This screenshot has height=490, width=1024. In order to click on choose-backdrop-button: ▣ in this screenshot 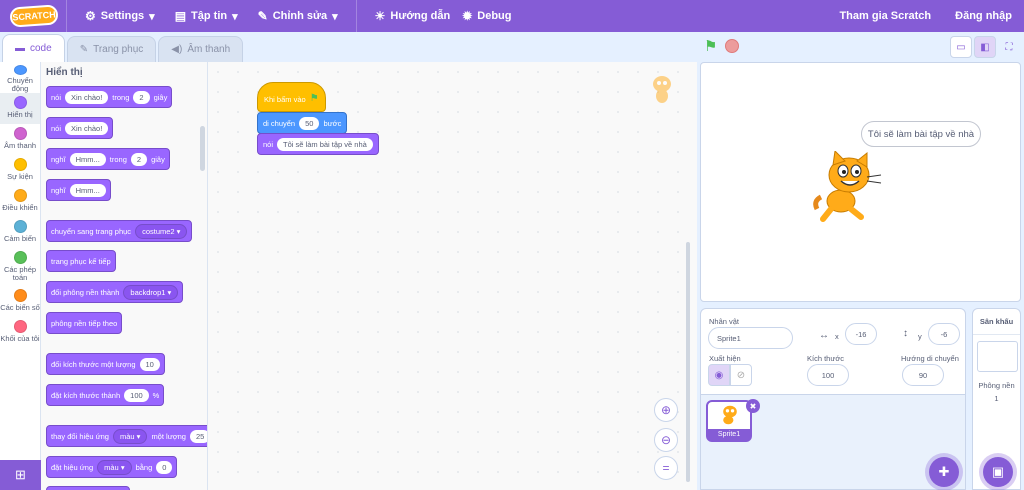, I will do `click(998, 472)`.